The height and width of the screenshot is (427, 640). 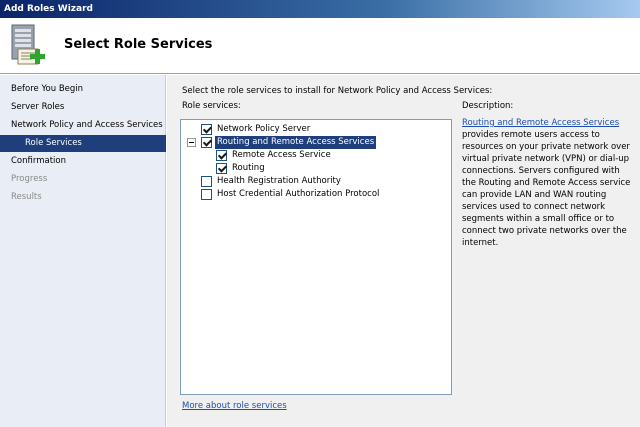 I want to click on role-services-label: Role services:, so click(x=211, y=106).